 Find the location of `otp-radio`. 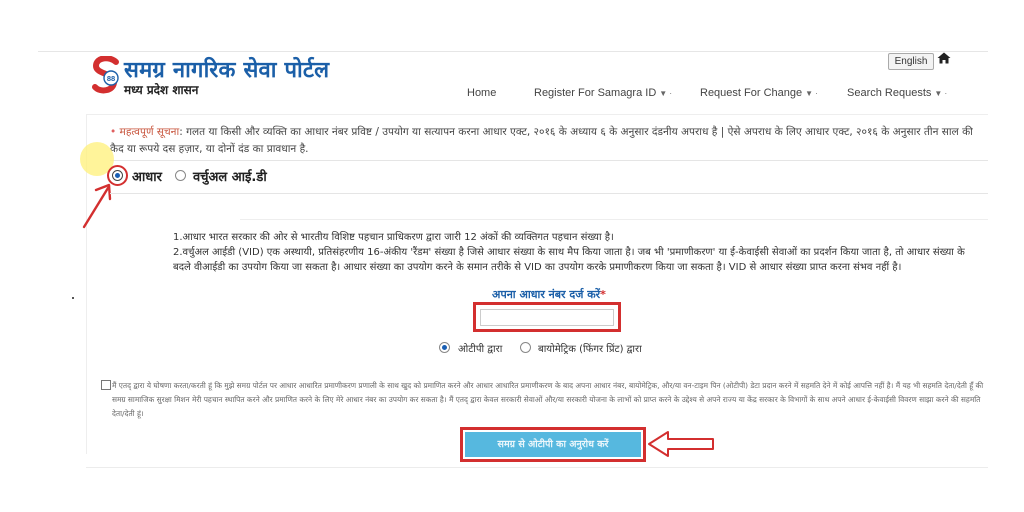

otp-radio is located at coordinates (444, 347).